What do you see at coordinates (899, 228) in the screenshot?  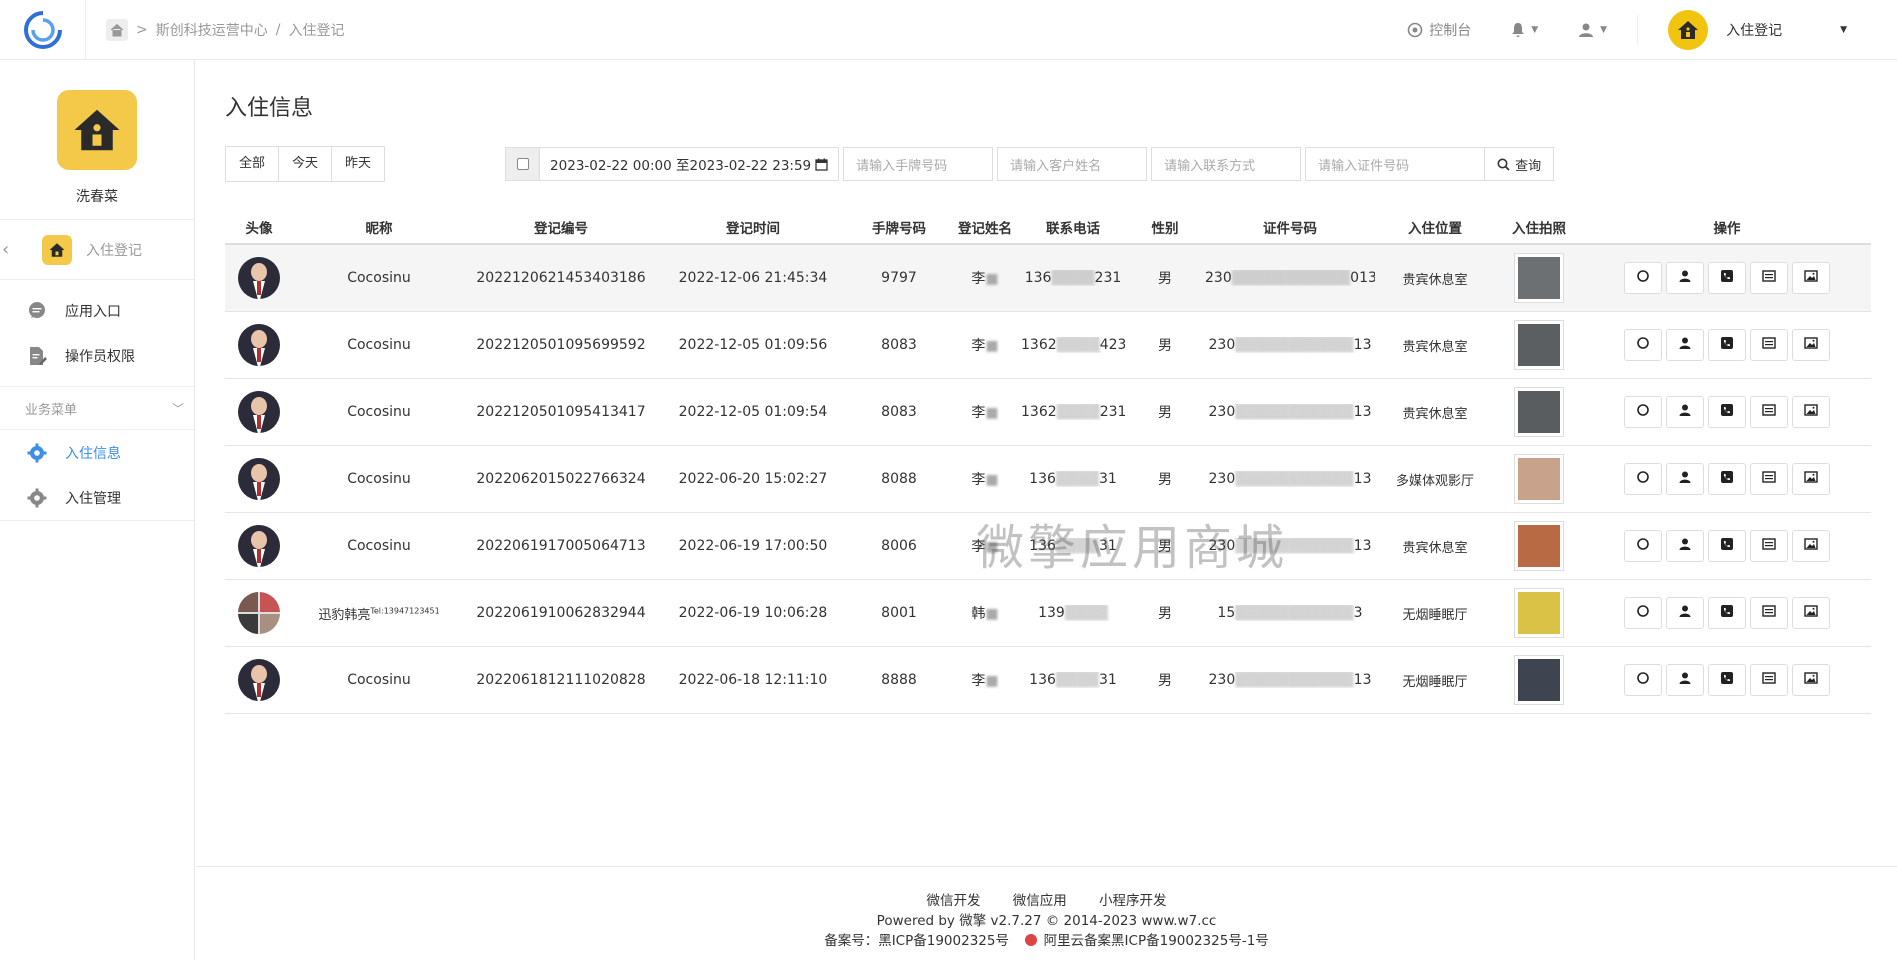 I see `col-hand-no: 手牌号码` at bounding box center [899, 228].